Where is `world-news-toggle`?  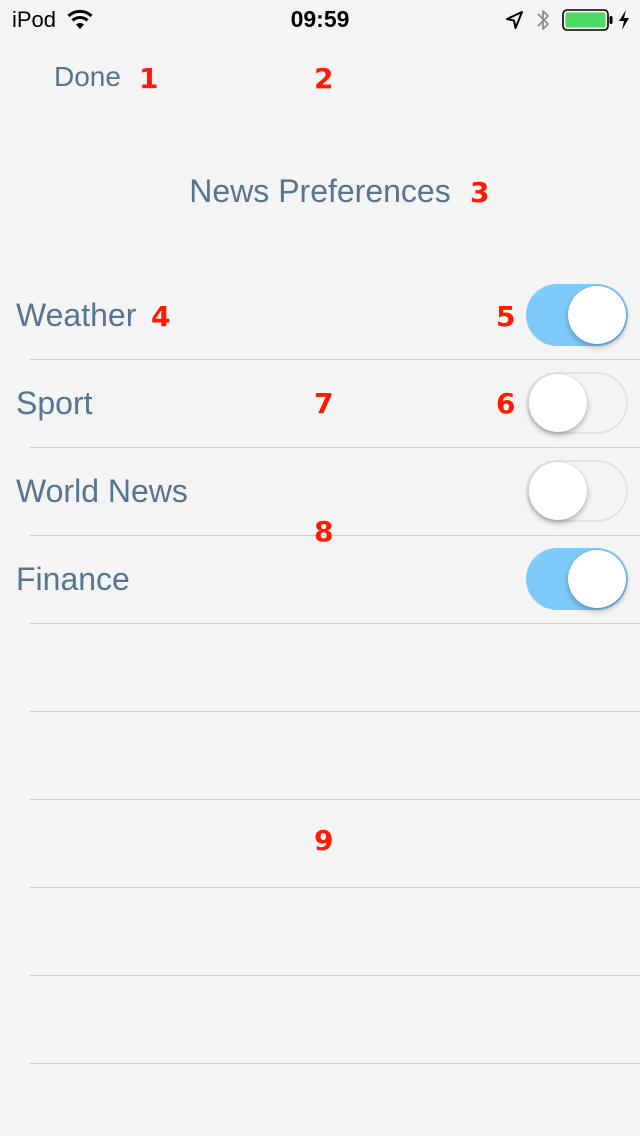 world-news-toggle is located at coordinates (577, 491).